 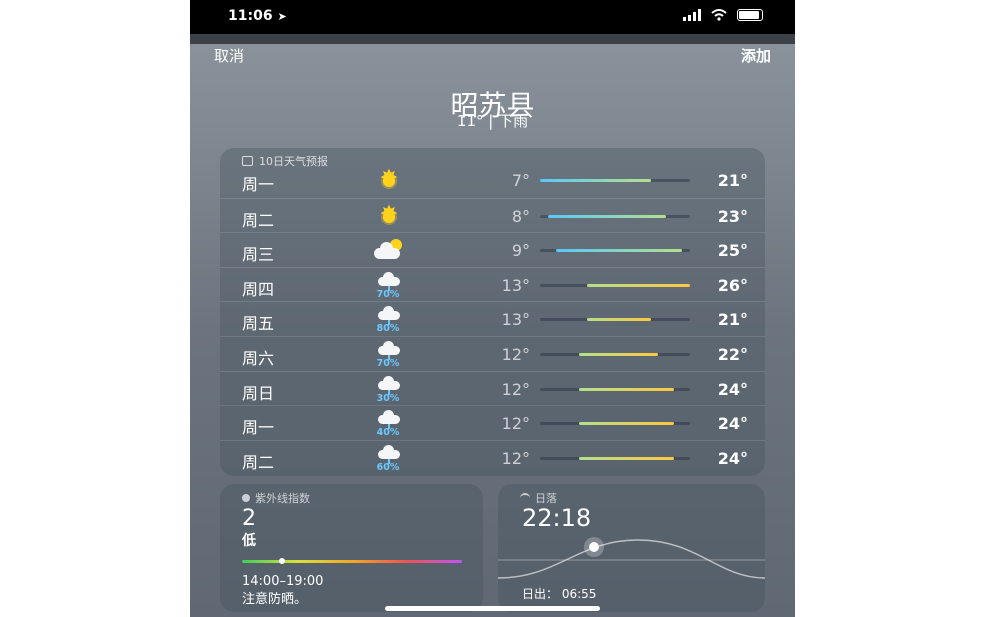 What do you see at coordinates (750, 15) in the screenshot?
I see `battery-icon` at bounding box center [750, 15].